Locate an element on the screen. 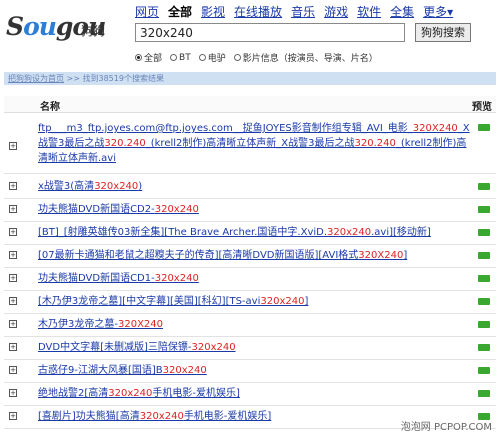 This screenshot has width=500, height=435. result-title-link: [木乃伊3龙帝之墓][中文字幕][美国][科幻][TS-avi320x240] is located at coordinates (256, 301).